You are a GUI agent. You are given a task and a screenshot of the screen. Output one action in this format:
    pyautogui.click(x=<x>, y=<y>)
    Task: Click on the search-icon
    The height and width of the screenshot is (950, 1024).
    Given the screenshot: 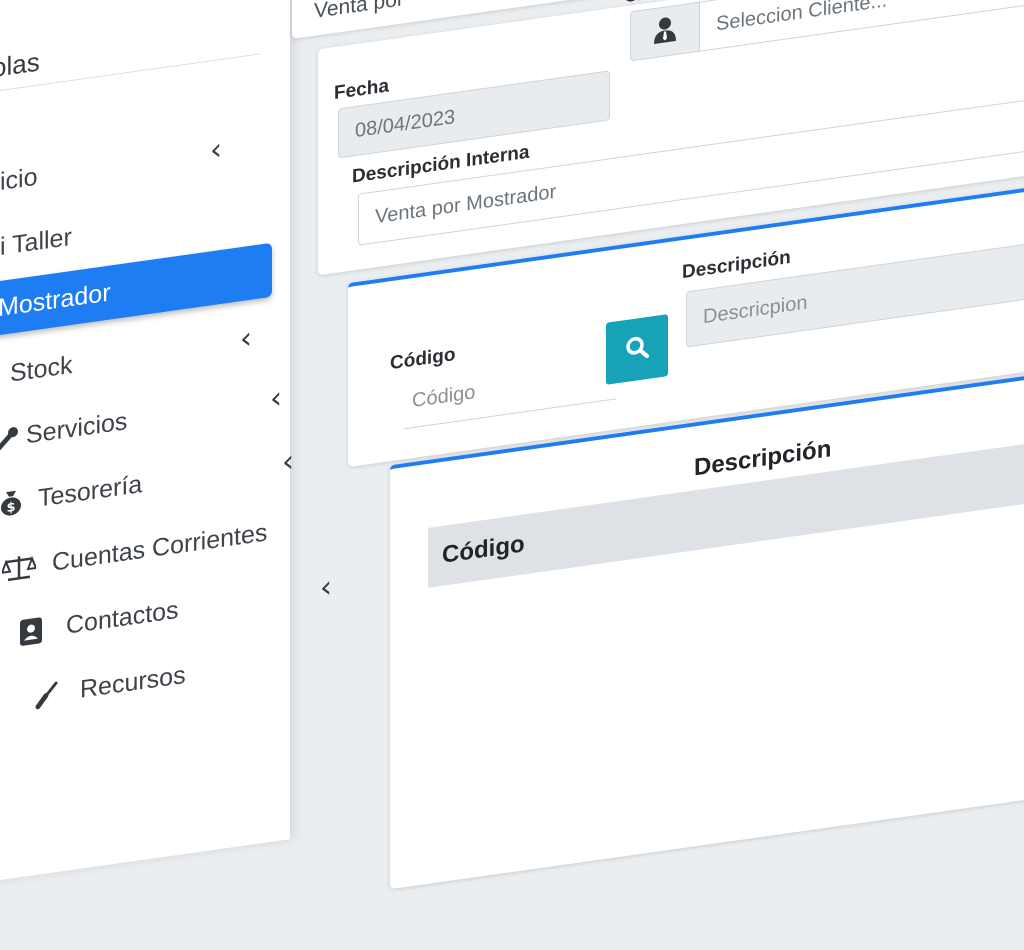 What is the action you would take?
    pyautogui.click(x=637, y=349)
    